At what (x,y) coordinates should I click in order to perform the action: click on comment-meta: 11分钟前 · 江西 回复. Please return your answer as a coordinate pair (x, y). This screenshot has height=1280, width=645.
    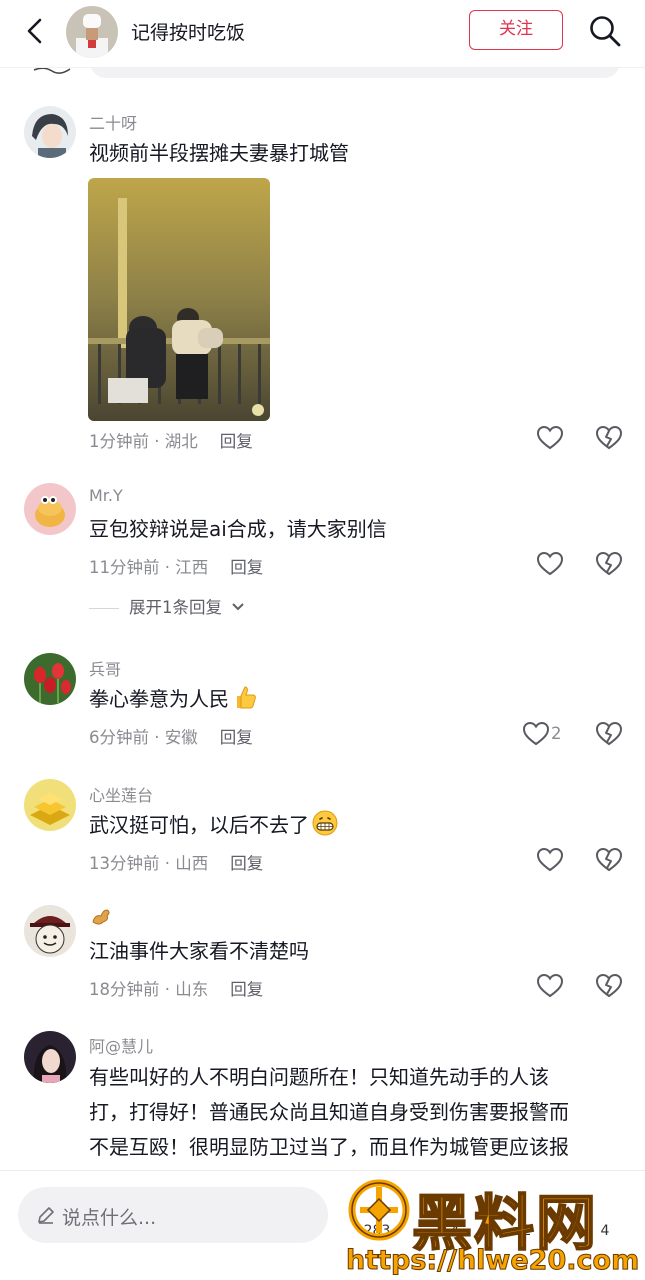
    Looking at the image, I should click on (176, 567).